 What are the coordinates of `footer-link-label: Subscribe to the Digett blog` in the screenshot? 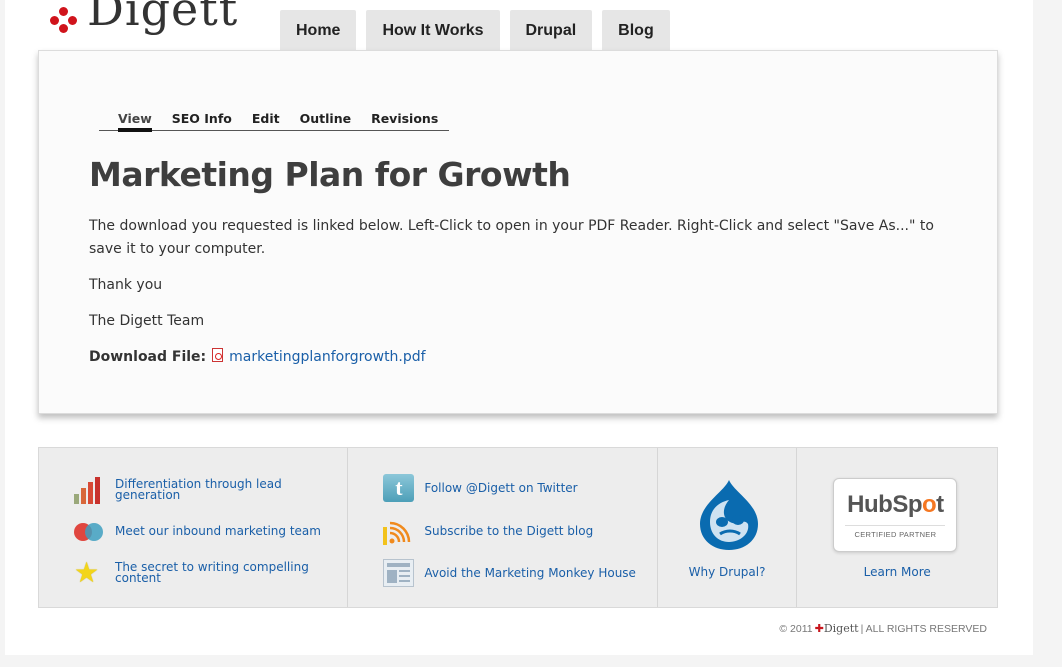 It's located at (509, 530).